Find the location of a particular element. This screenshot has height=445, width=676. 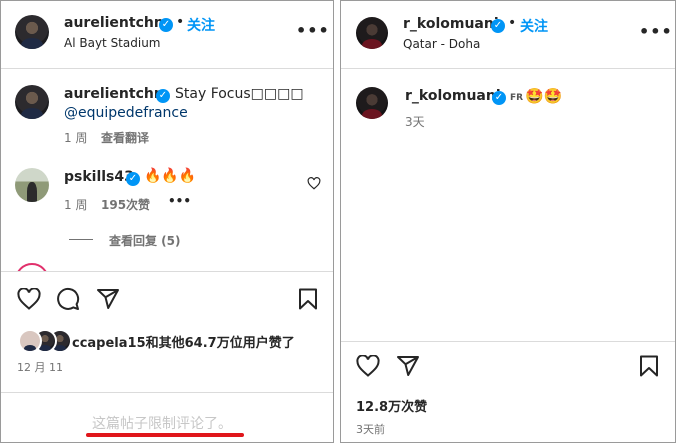

likes-count: ccapela15和其他64.7万位用户赞了 is located at coordinates (183, 341).